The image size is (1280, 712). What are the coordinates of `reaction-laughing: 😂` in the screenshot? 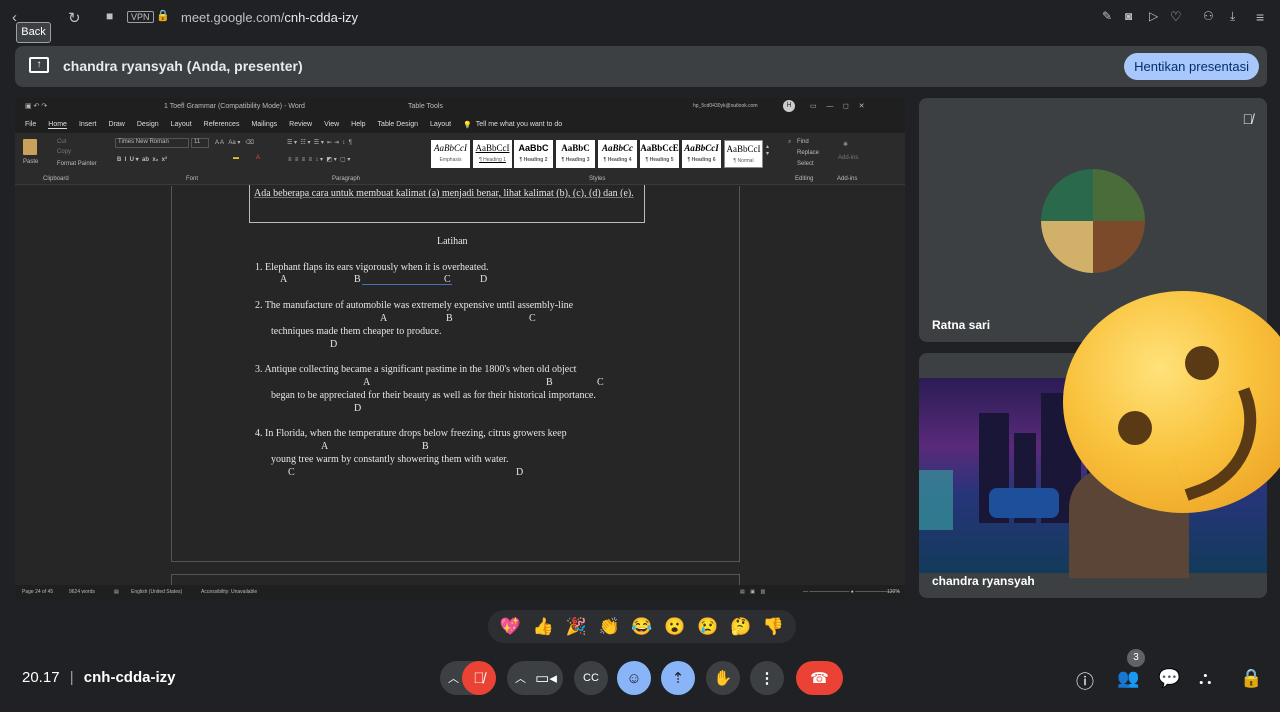 It's located at (641, 627).